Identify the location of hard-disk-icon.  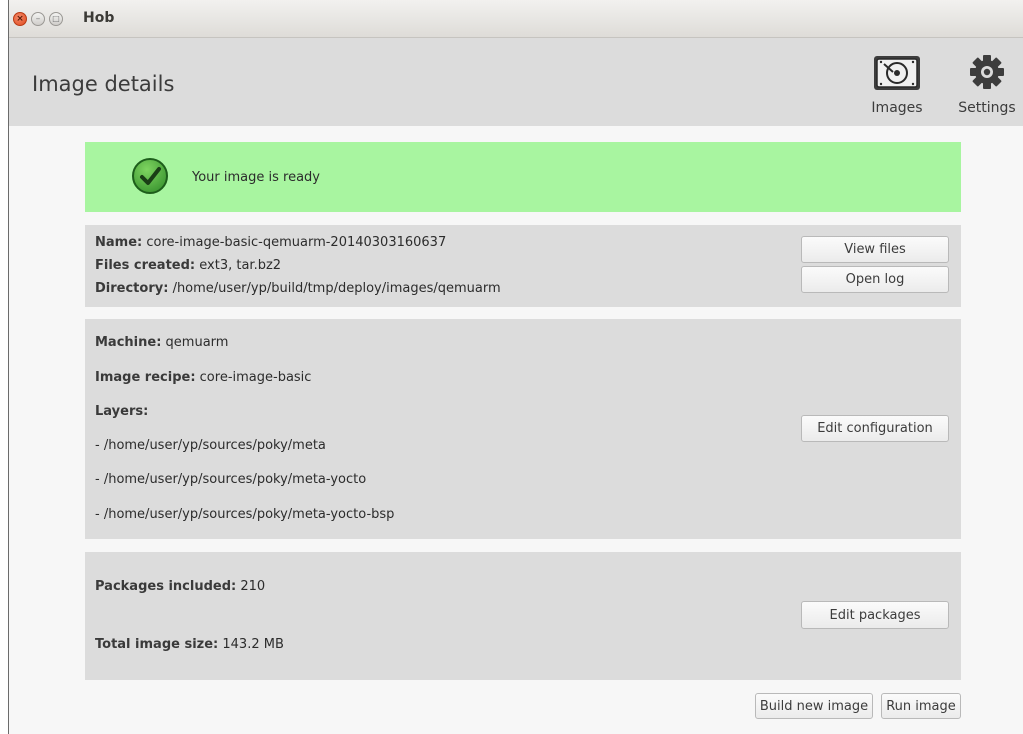
(897, 73).